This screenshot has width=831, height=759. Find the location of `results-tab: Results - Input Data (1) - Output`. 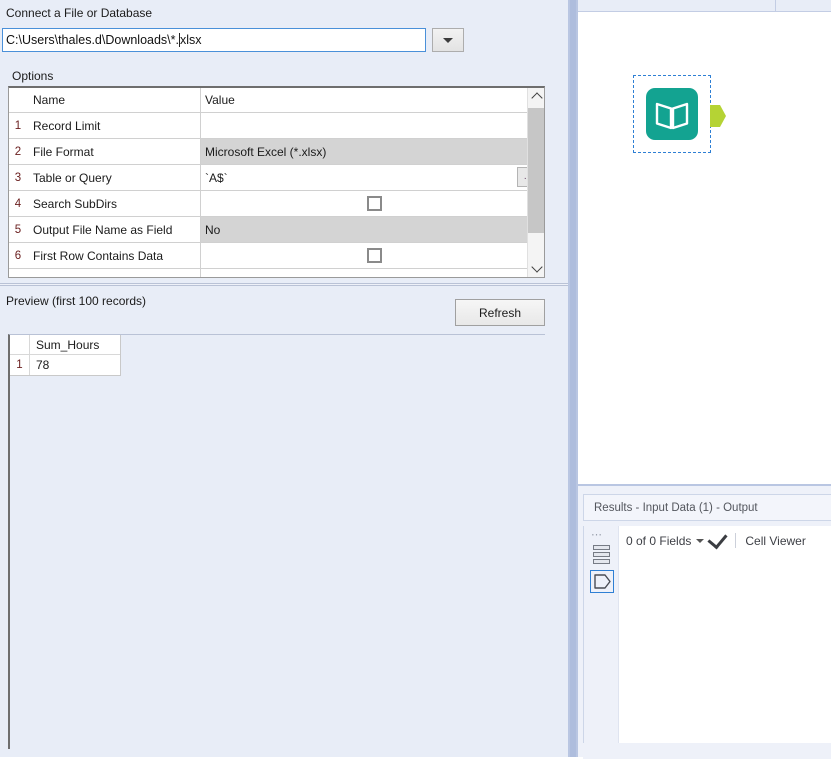

results-tab: Results - Input Data (1) - Output is located at coordinates (707, 507).